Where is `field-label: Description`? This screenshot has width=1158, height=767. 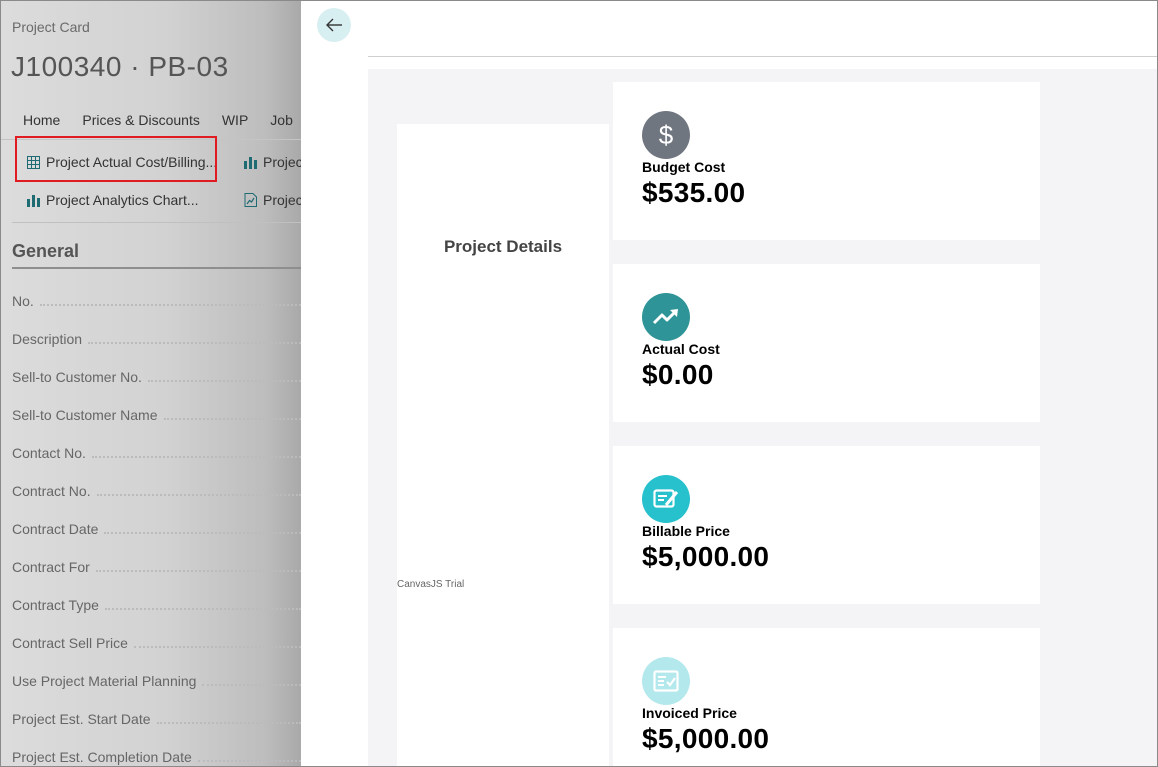 field-label: Description is located at coordinates (47, 339).